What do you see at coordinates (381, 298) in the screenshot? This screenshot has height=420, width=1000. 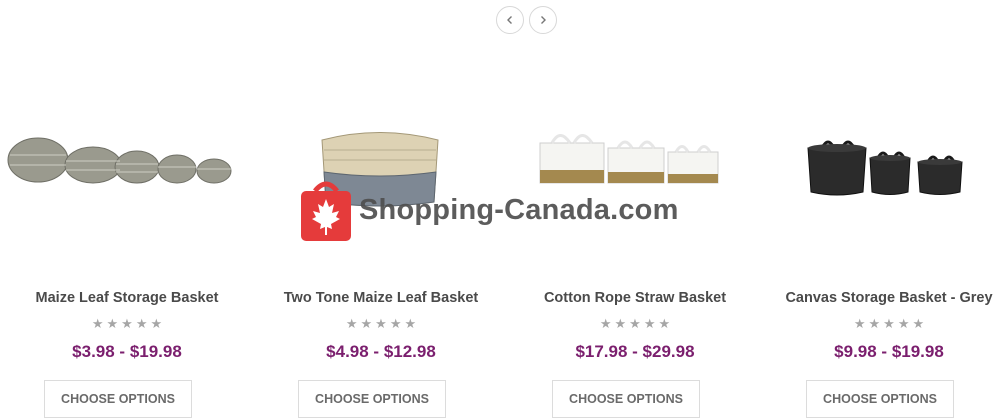 I see `product-name: Two Tone Maize Leaf Basket` at bounding box center [381, 298].